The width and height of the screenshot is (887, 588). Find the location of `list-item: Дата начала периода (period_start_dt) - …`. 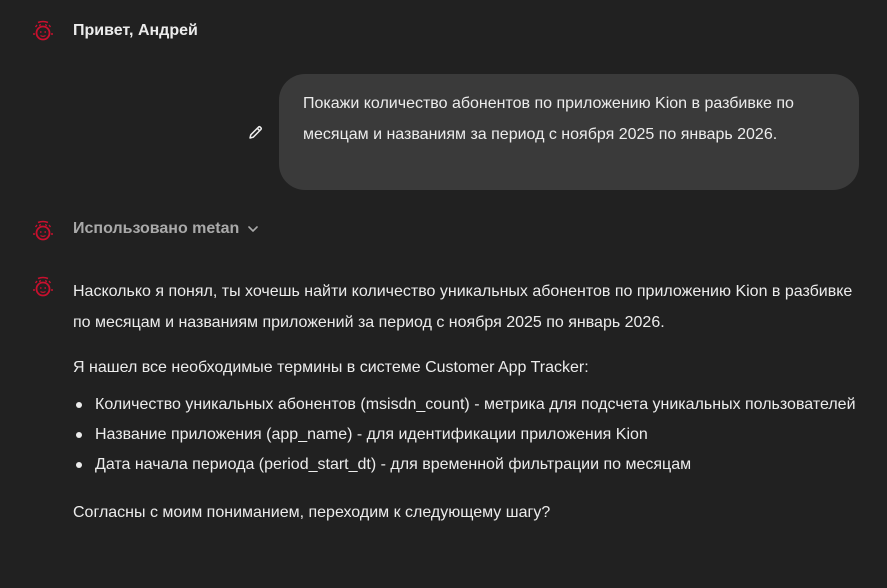

list-item: Дата начала периода (period_start_dt) - … is located at coordinates (468, 465).